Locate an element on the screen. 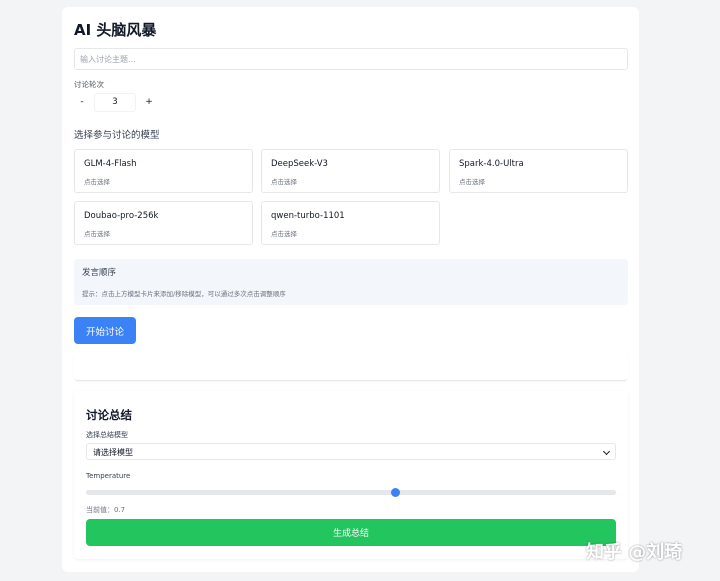  speaking-order-title: 发言顺序 is located at coordinates (99, 273).